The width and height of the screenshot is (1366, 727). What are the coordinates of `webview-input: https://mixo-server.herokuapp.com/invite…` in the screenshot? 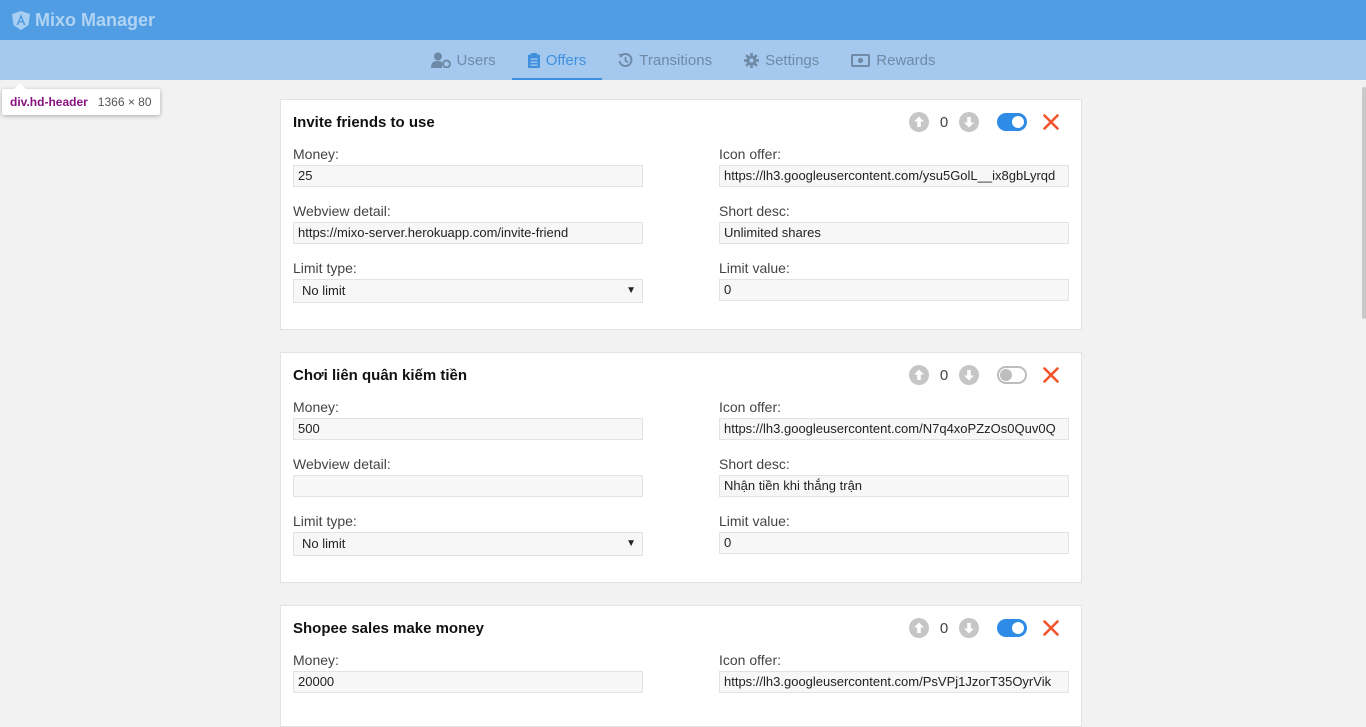 It's located at (468, 233).